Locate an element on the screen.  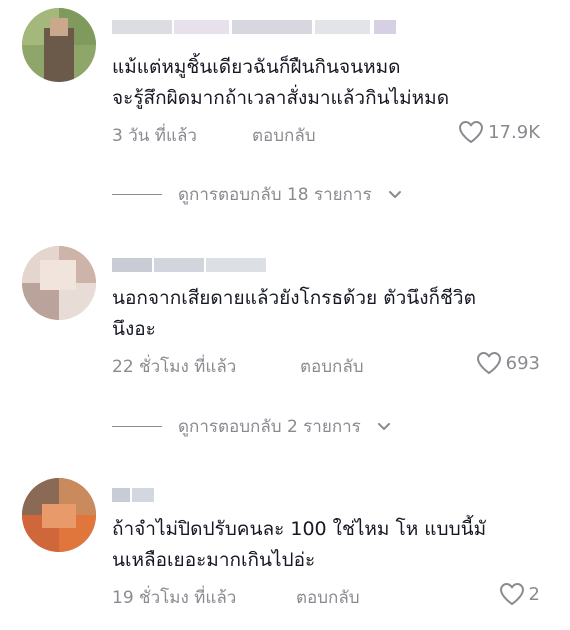
comment-time: 22 ชั่วโมง ที่แล้ว is located at coordinates (174, 367).